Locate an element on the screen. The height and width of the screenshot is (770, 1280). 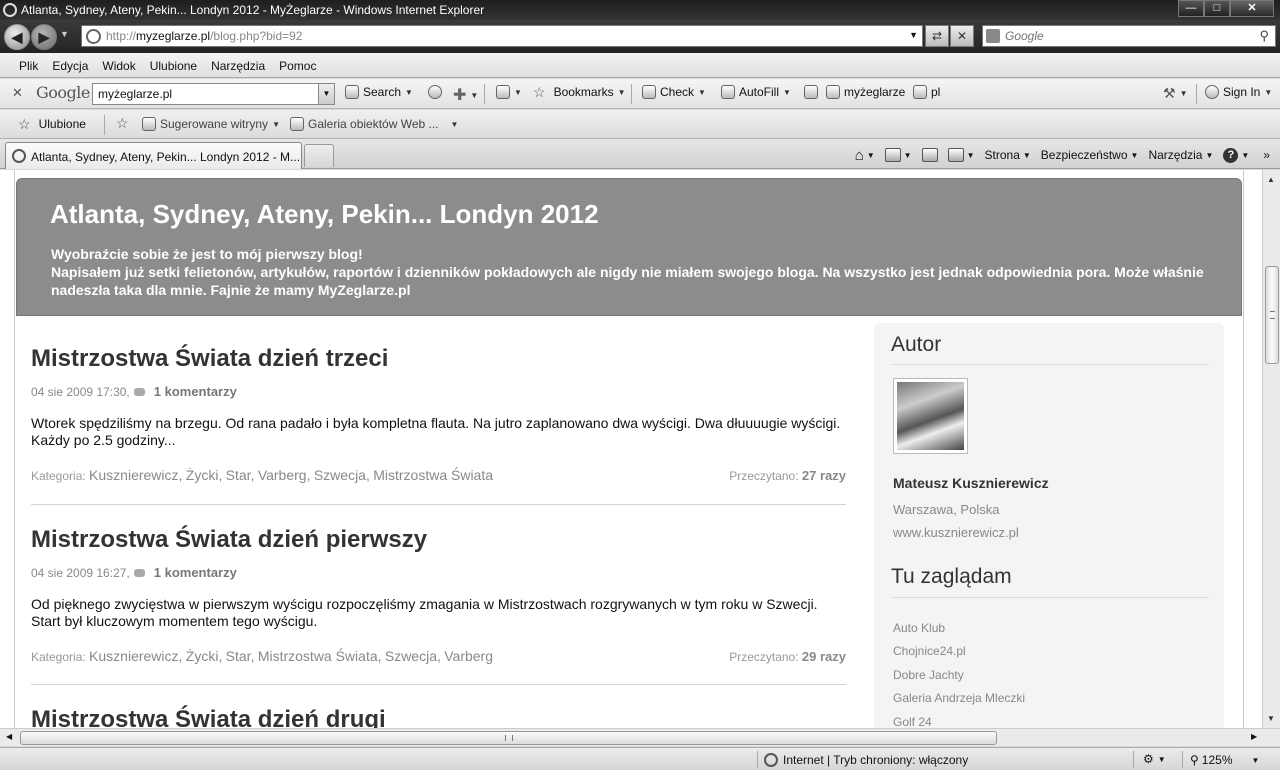
vertical-scrollbar: ▲ ▼ is located at coordinates (1271, 449).